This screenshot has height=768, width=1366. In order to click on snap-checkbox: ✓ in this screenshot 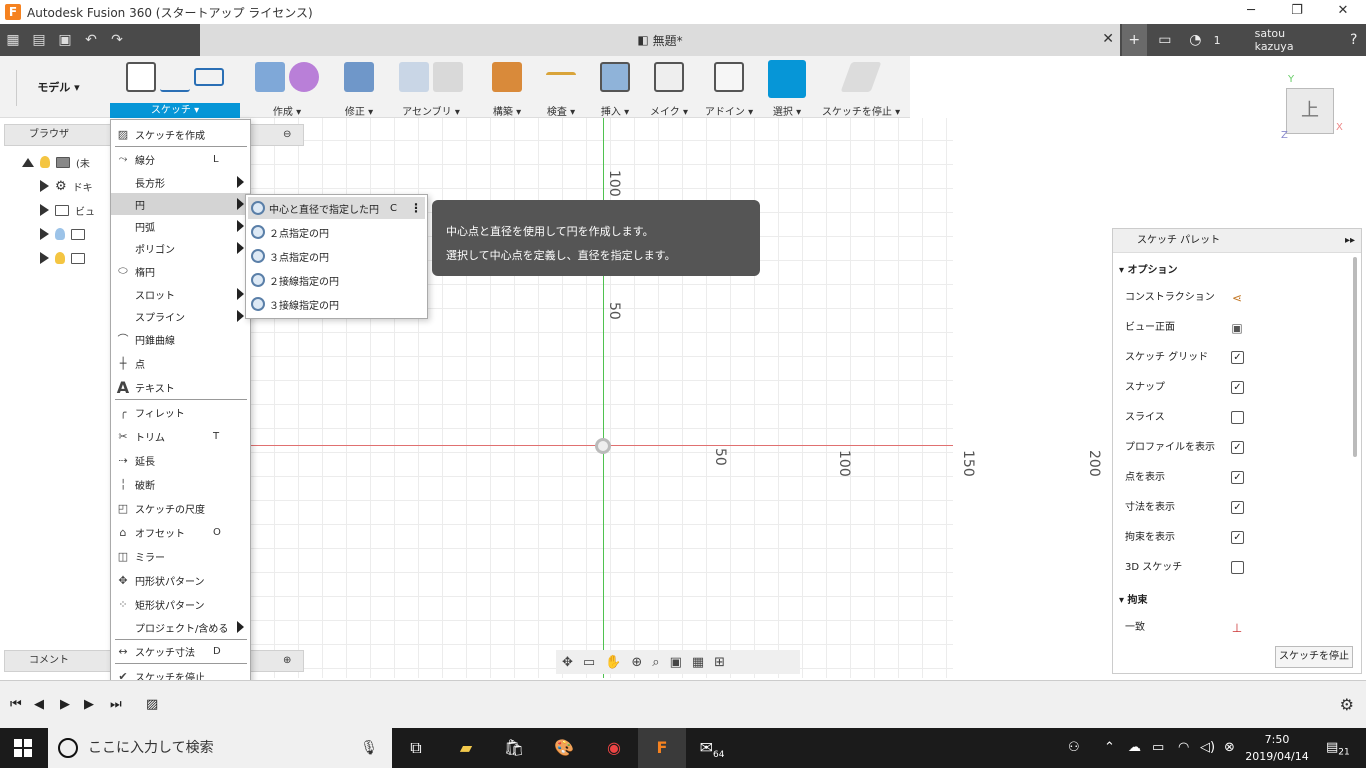, I will do `click(1237, 387)`.